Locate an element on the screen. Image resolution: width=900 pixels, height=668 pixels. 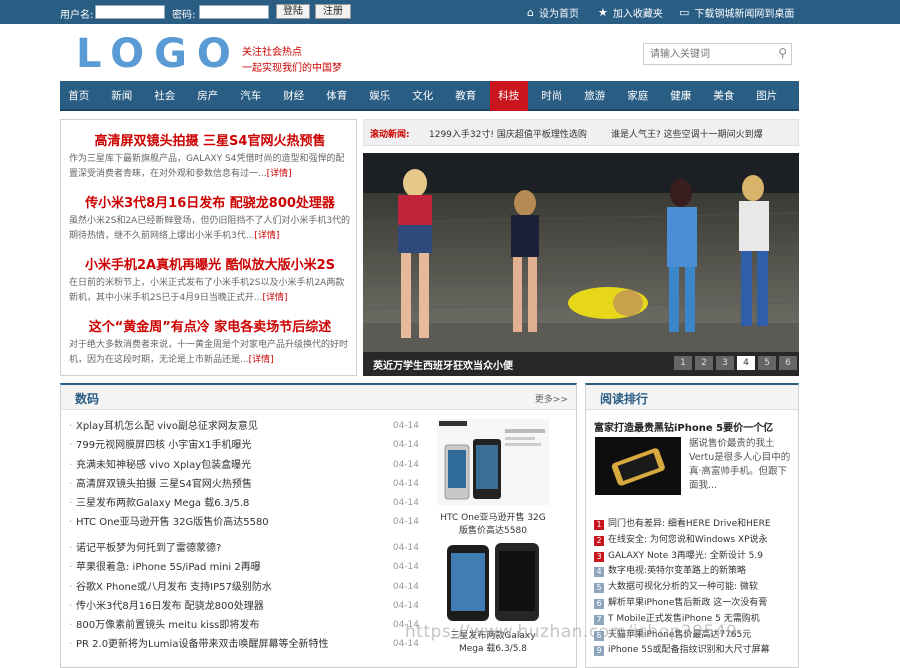
slider-page-button: 2 is located at coordinates (704, 363).